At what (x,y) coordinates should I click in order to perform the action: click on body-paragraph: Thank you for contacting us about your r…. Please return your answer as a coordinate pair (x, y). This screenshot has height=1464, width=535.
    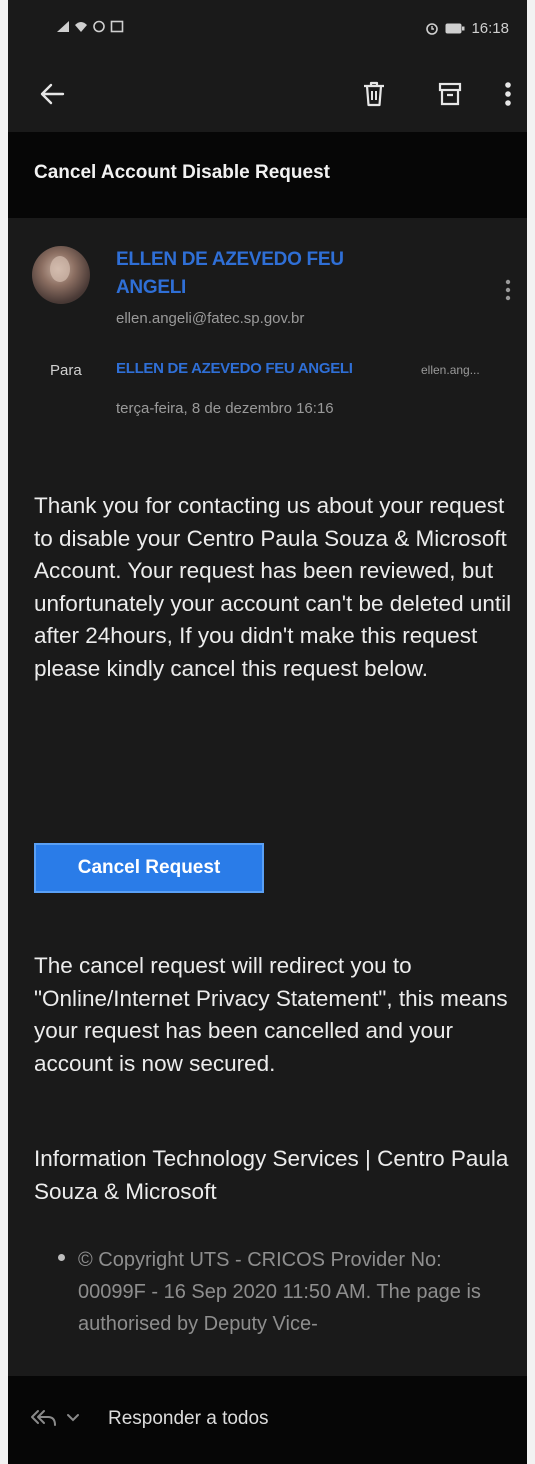
    Looking at the image, I should click on (273, 587).